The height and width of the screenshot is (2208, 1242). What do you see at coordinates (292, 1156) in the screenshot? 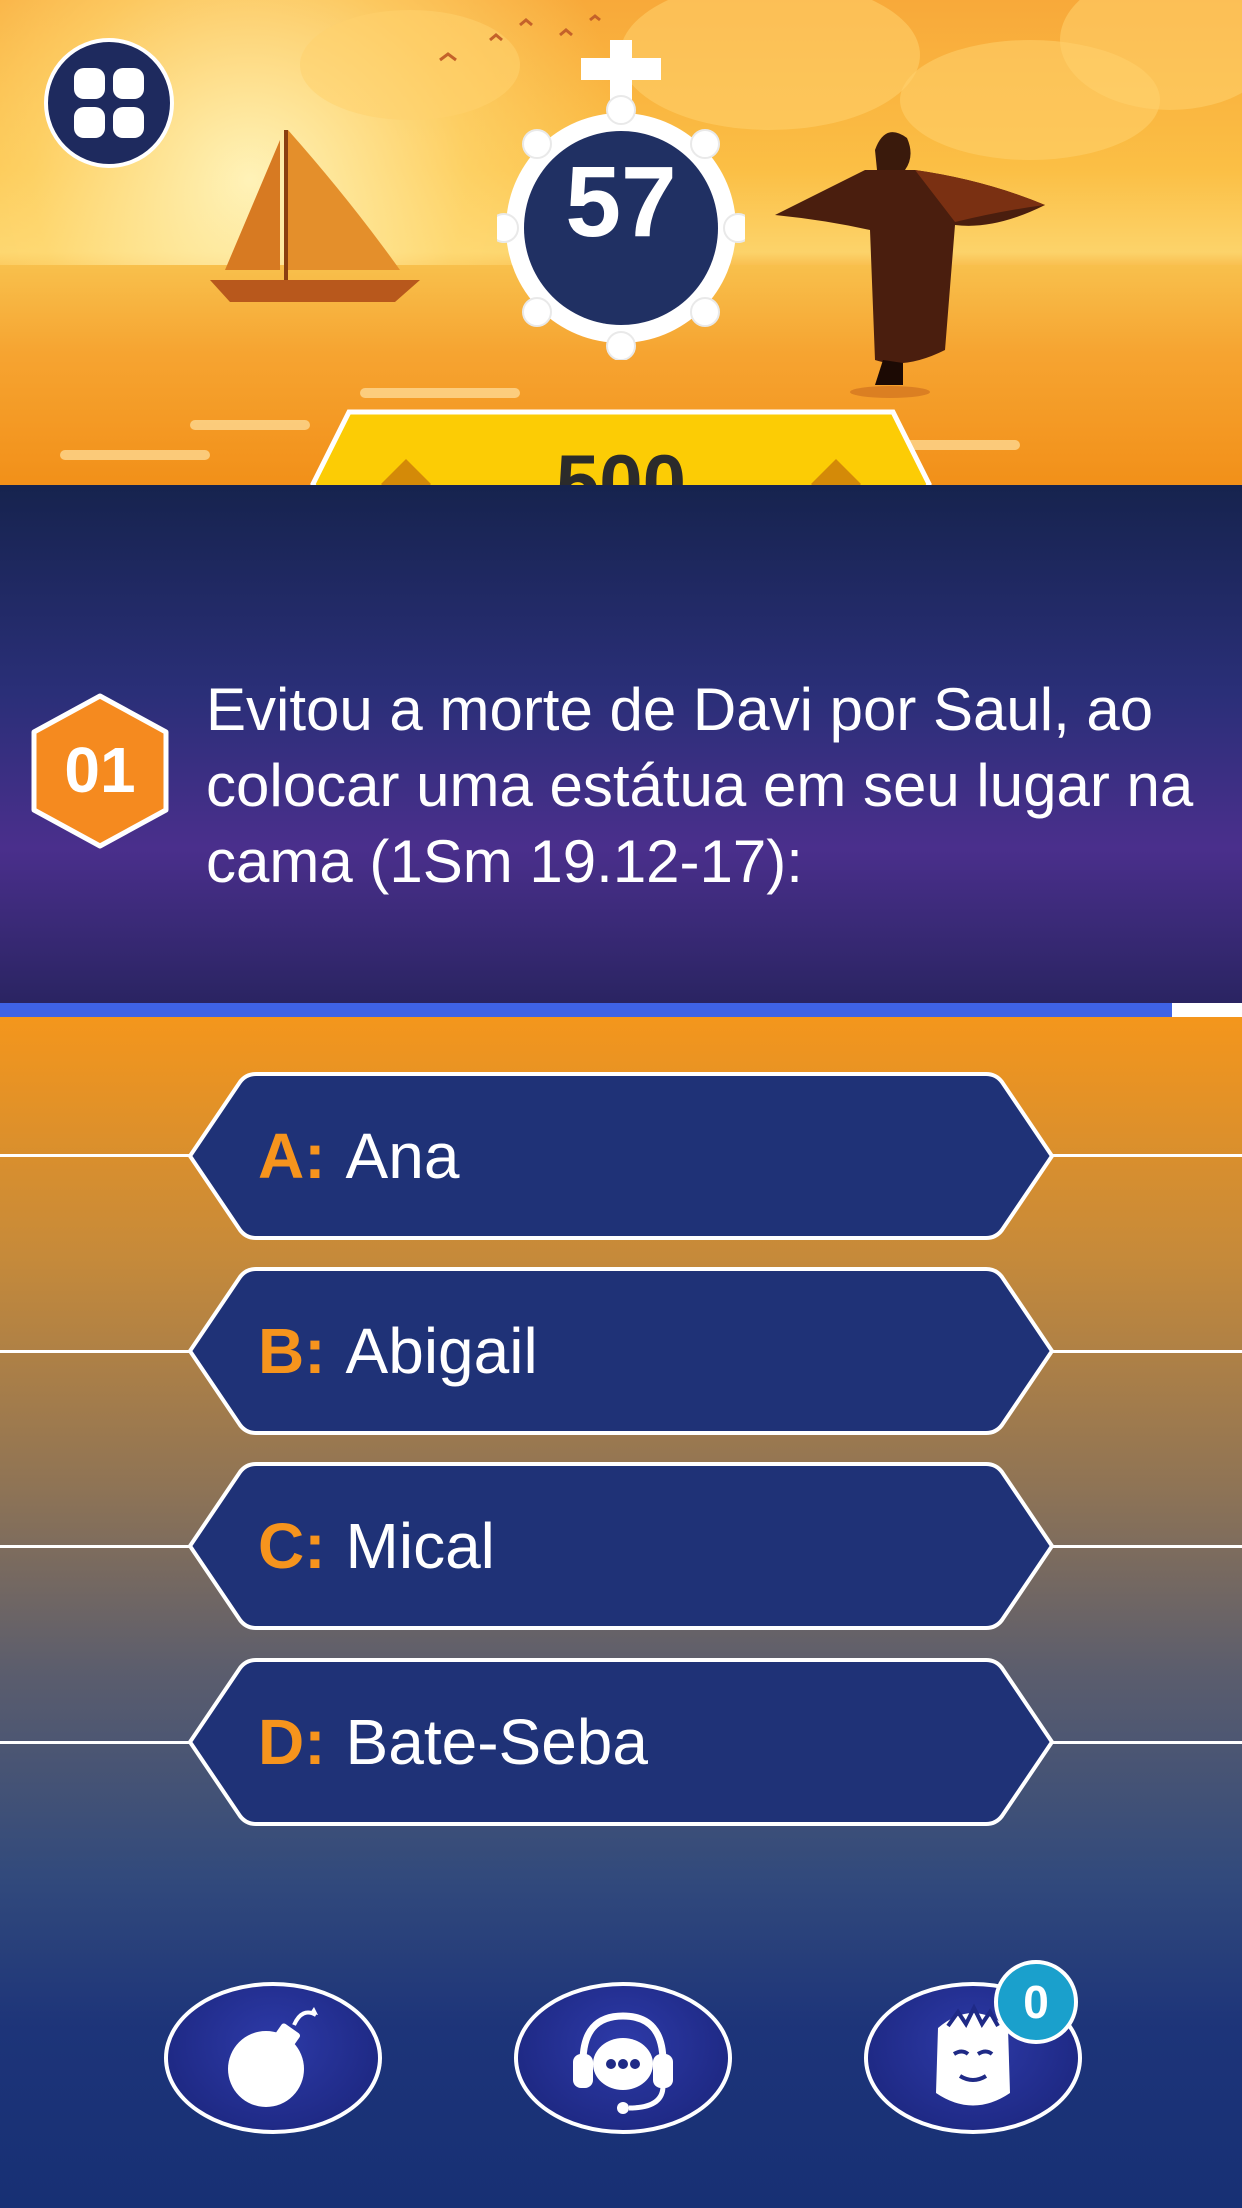
I see `answer-letter: A:` at bounding box center [292, 1156].